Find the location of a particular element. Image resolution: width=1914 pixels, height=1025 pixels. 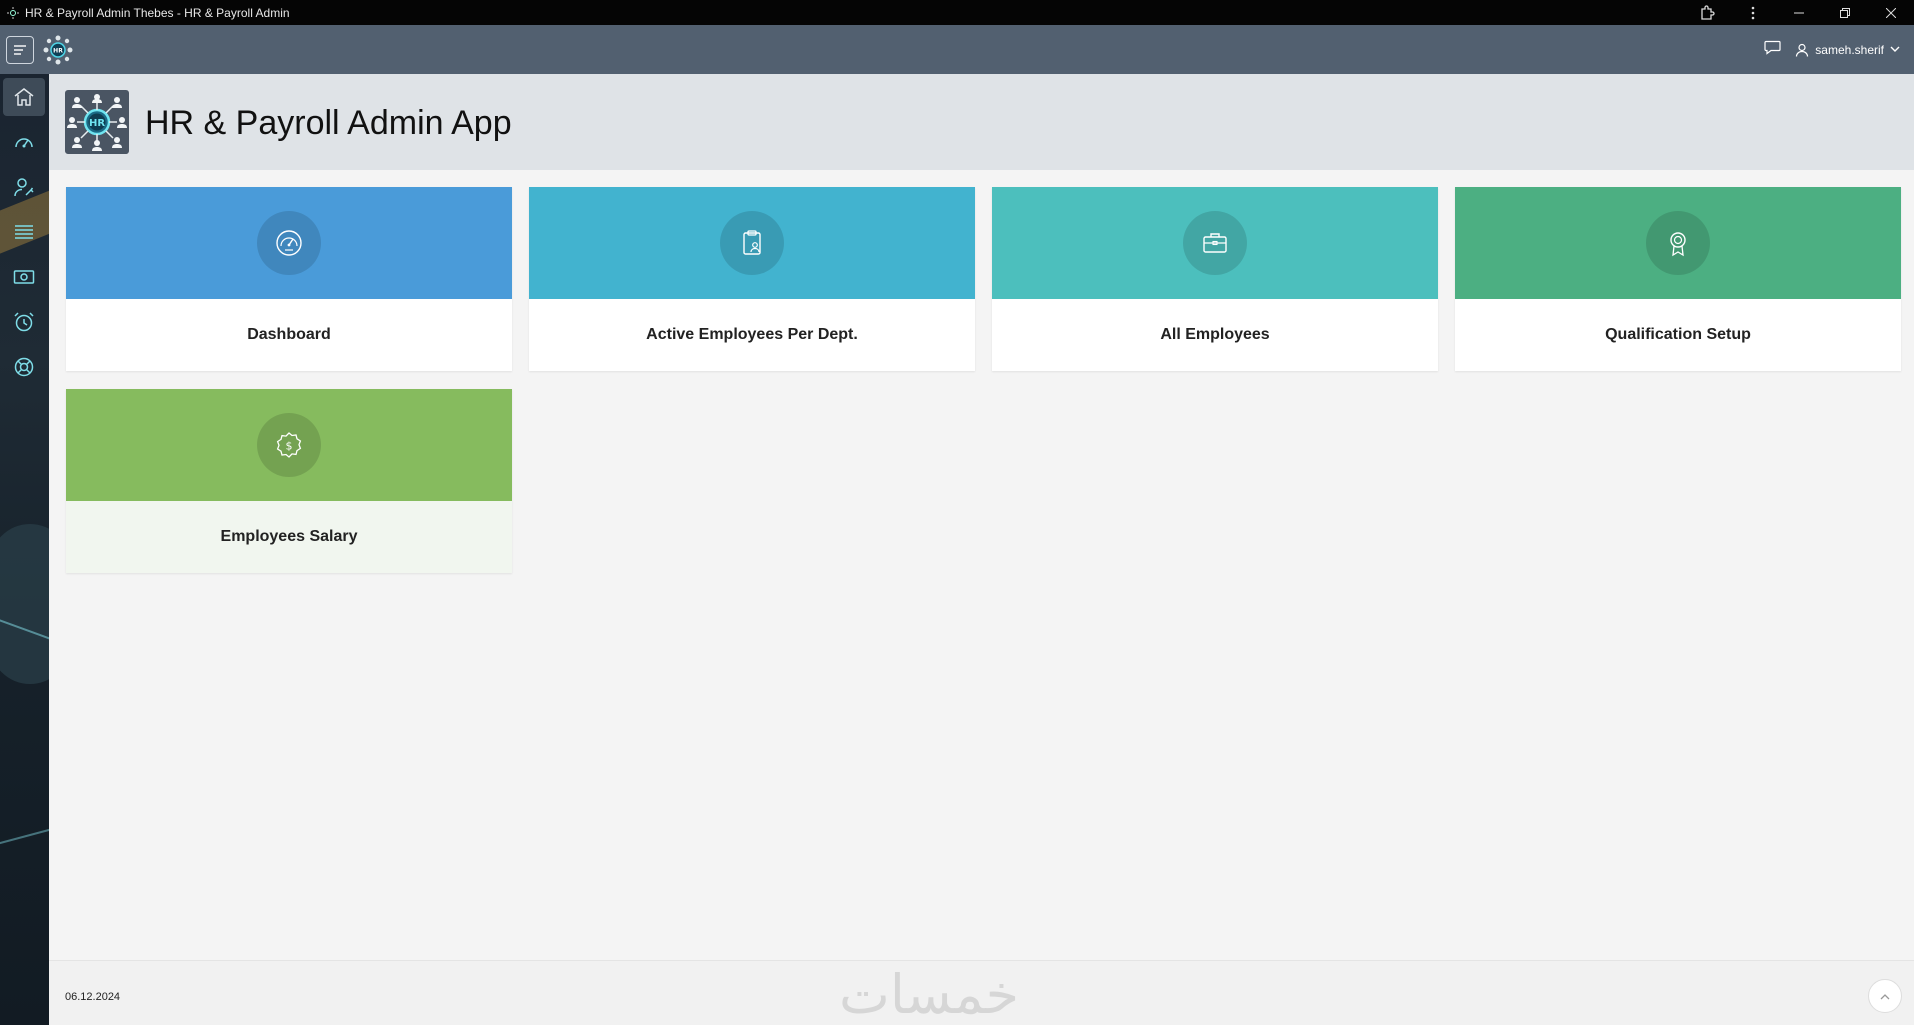

app-header: HR sameh.sherif is located at coordinates (957, 49).